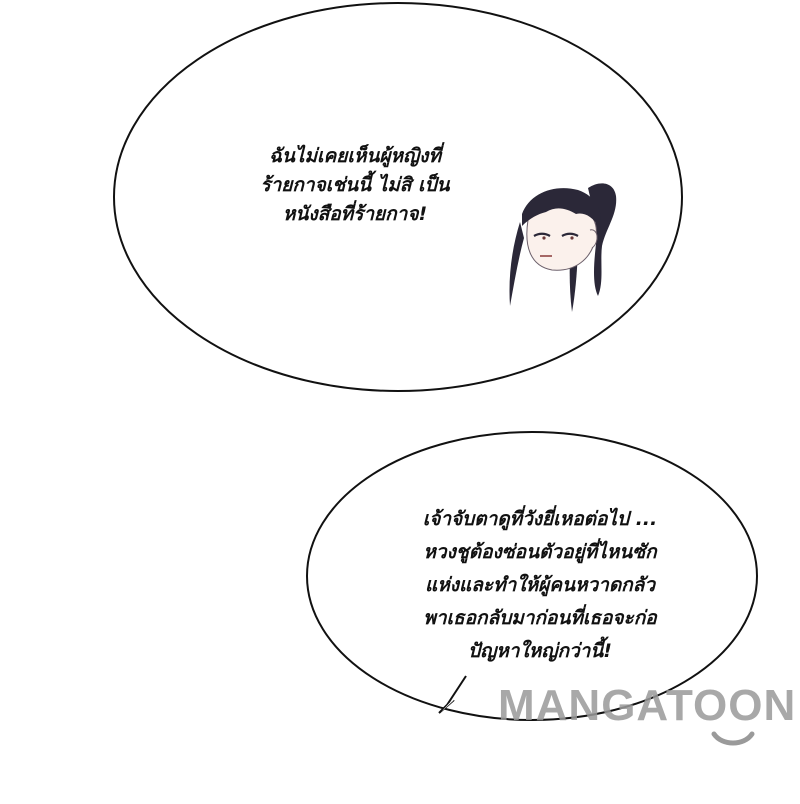  Describe the element at coordinates (355, 214) in the screenshot. I see `dialogue-line: หนังสือที่ร้ายกาจ!` at that location.